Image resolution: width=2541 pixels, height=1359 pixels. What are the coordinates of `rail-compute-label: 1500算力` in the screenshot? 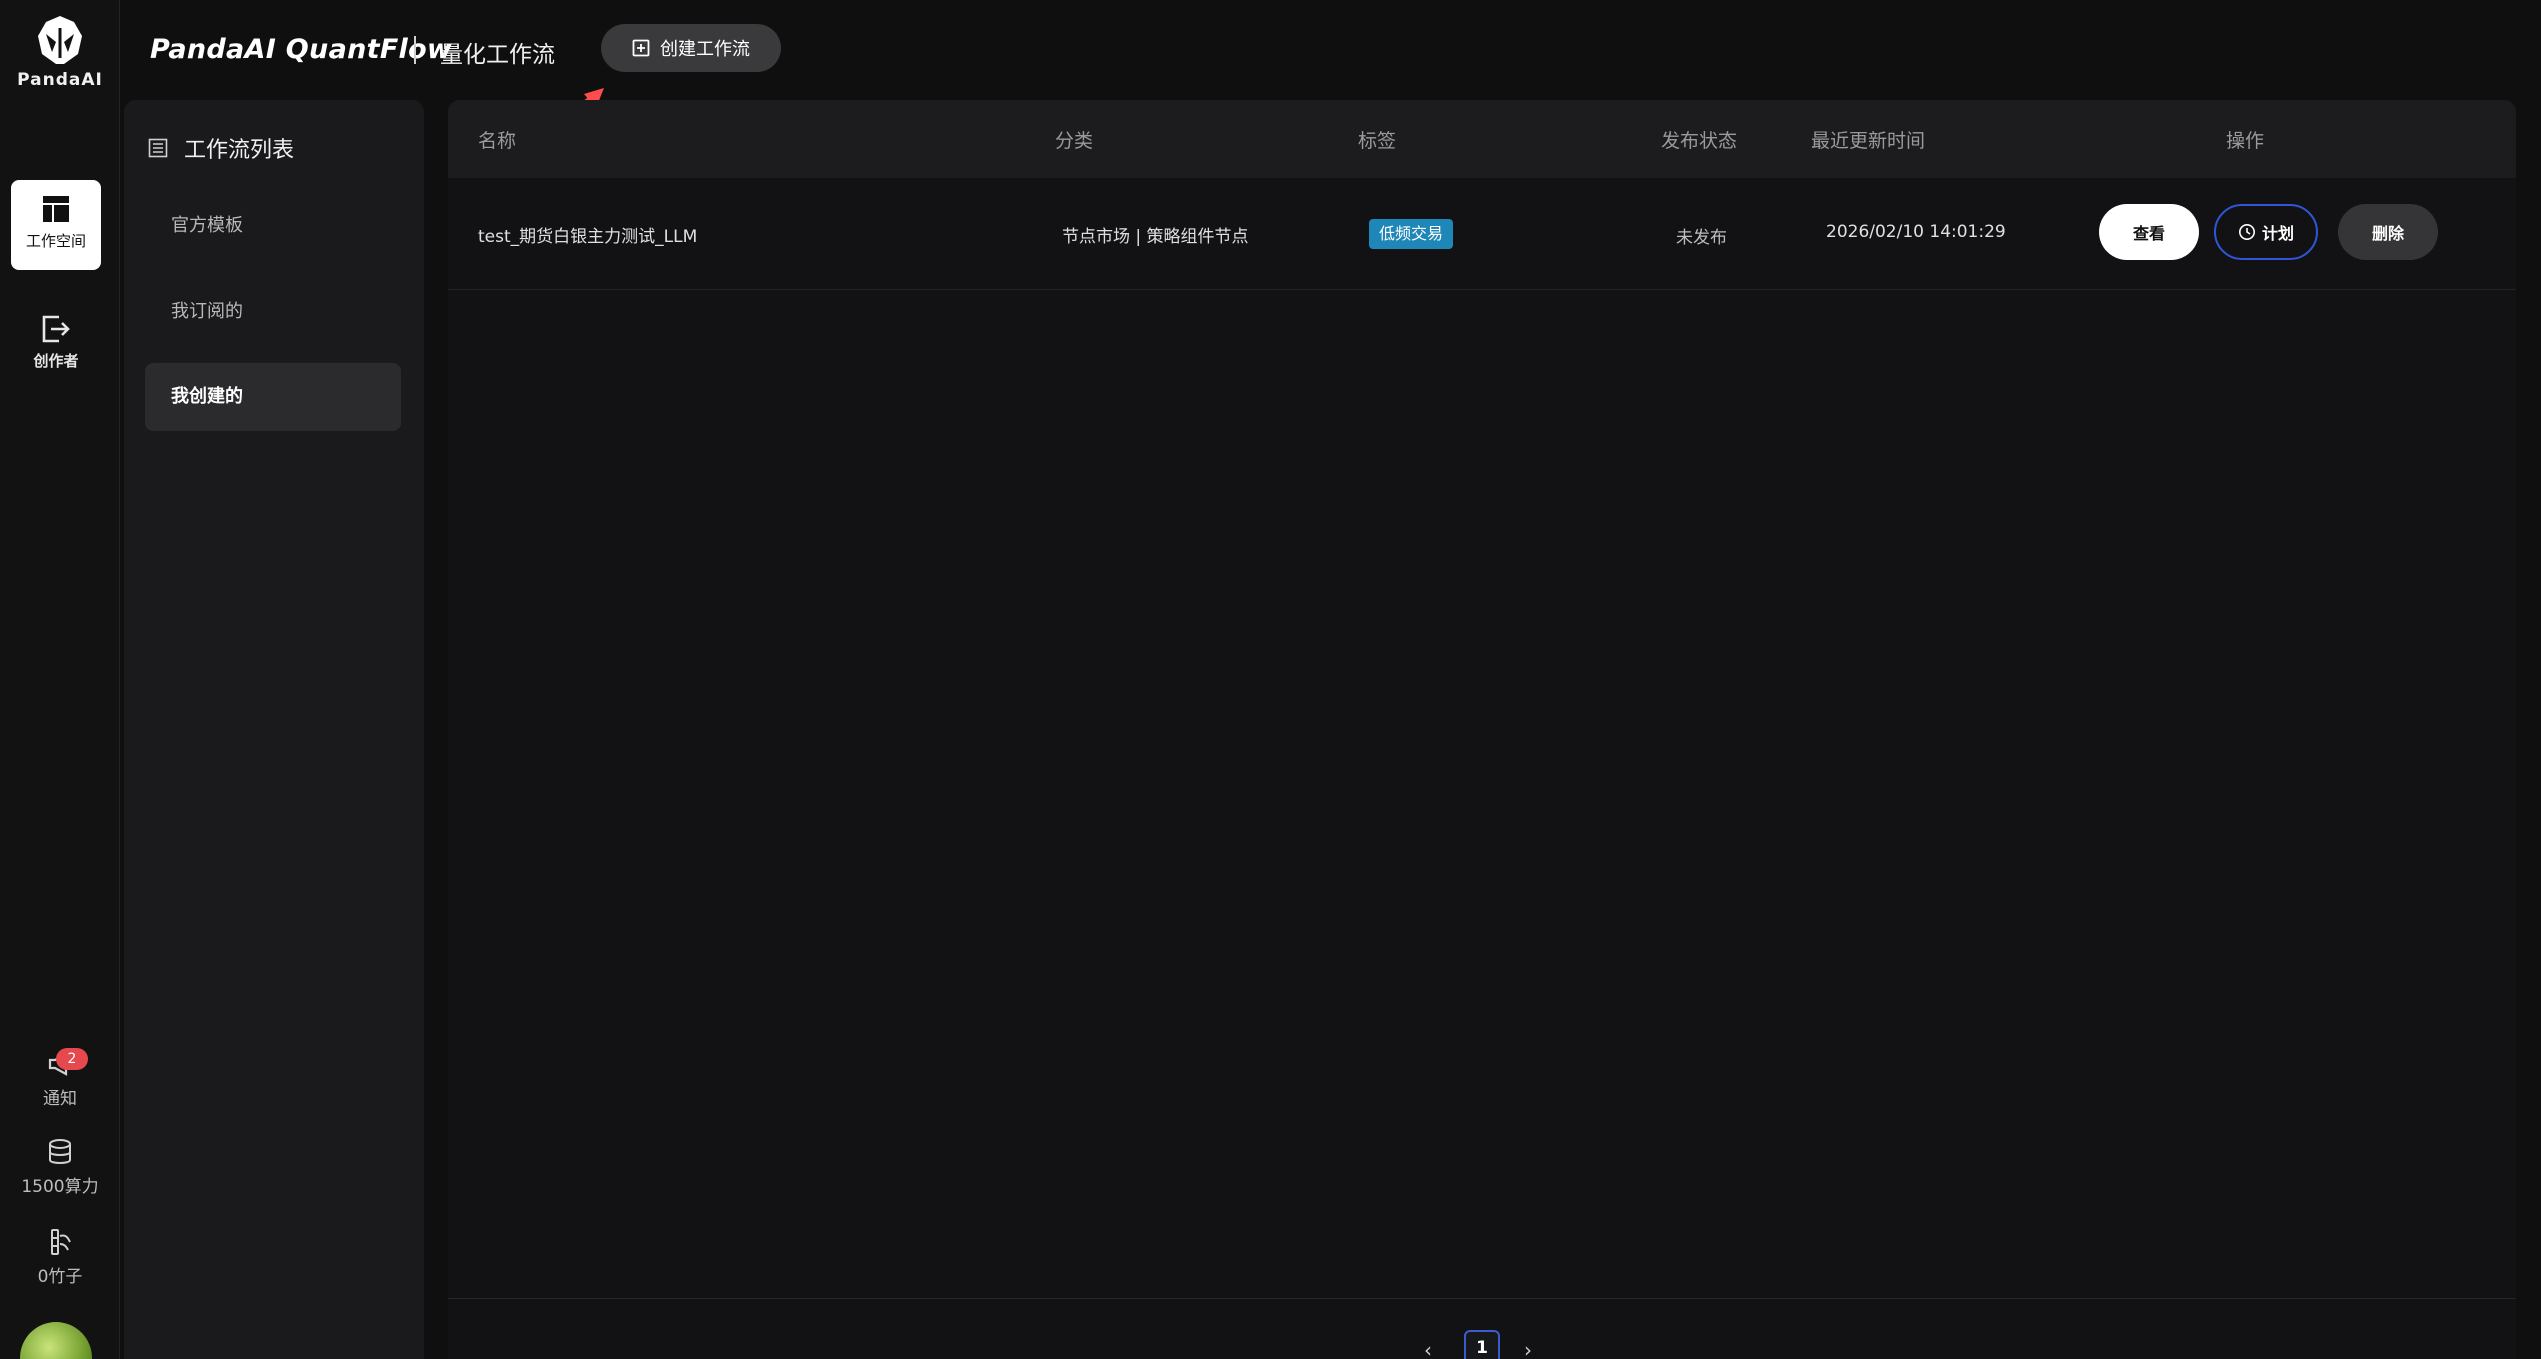 It's located at (60, 1187).